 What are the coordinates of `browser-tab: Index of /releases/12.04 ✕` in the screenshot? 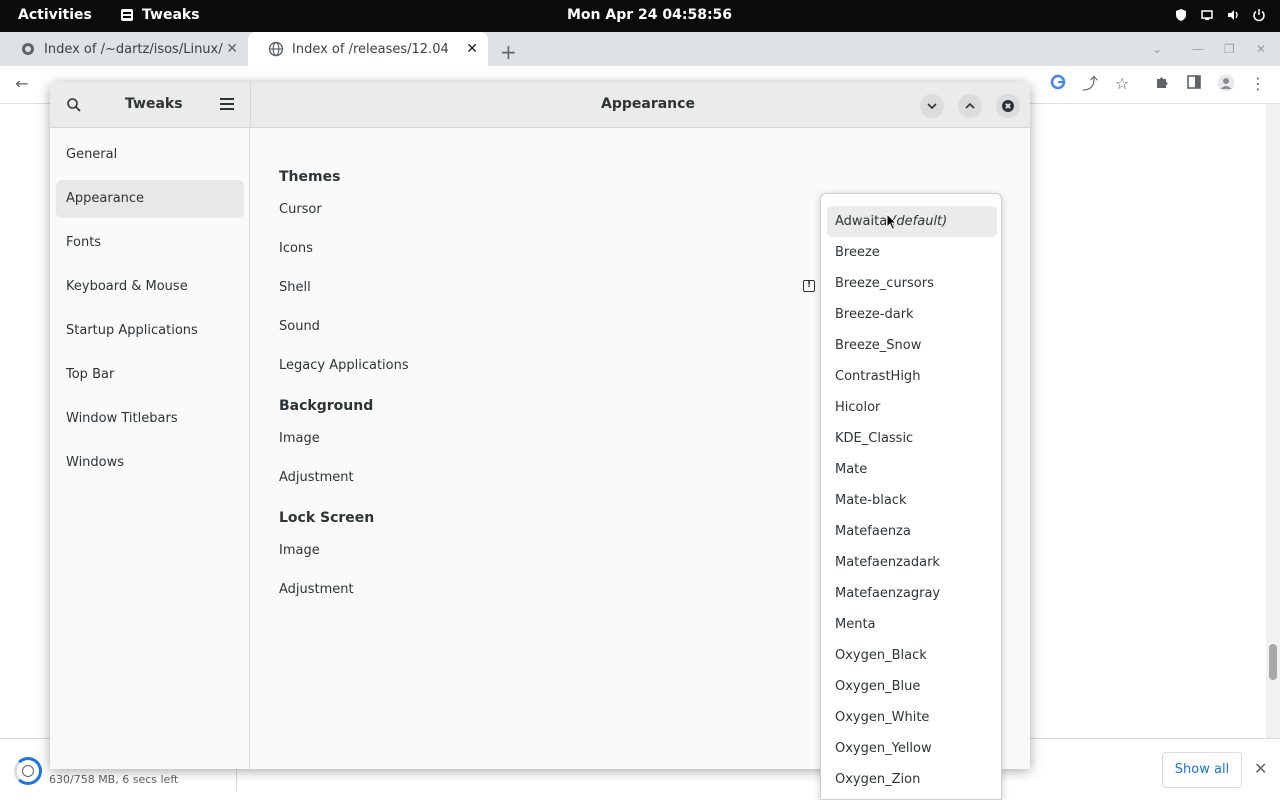 It's located at (368, 49).